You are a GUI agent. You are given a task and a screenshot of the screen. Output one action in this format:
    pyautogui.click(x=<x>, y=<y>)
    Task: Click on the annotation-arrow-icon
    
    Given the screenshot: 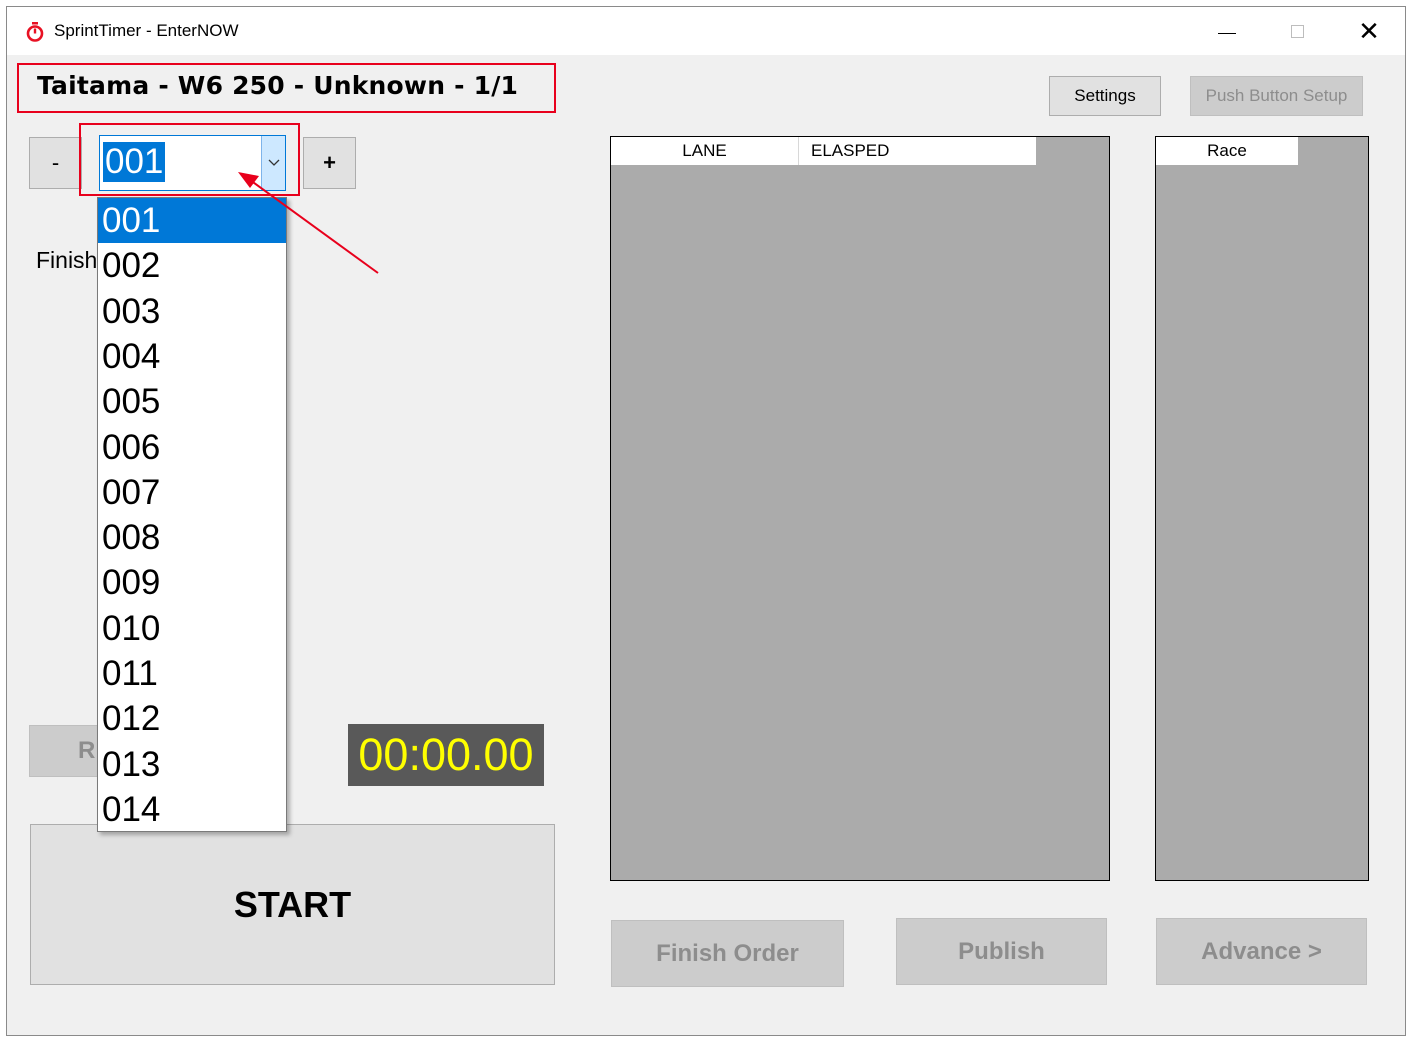 What is the action you would take?
    pyautogui.click(x=308, y=223)
    